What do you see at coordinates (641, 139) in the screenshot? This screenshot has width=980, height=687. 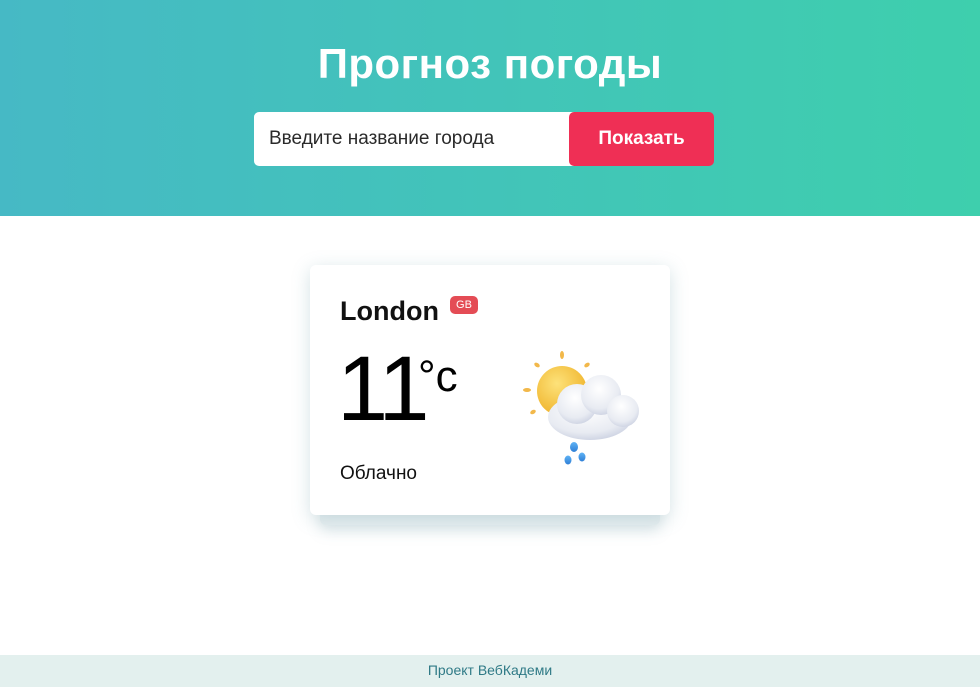 I see `show-button: Показать` at bounding box center [641, 139].